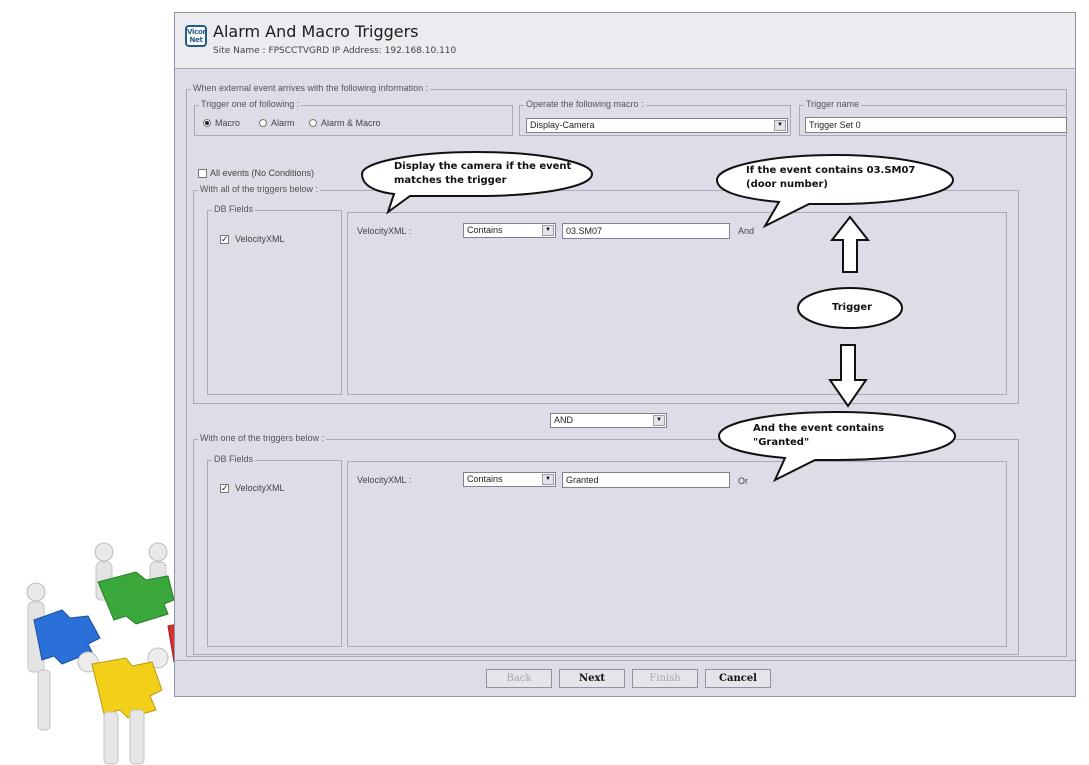 The height and width of the screenshot is (765, 1089). What do you see at coordinates (833, 104) in the screenshot?
I see `trigger-name-legend: Trigger name` at bounding box center [833, 104].